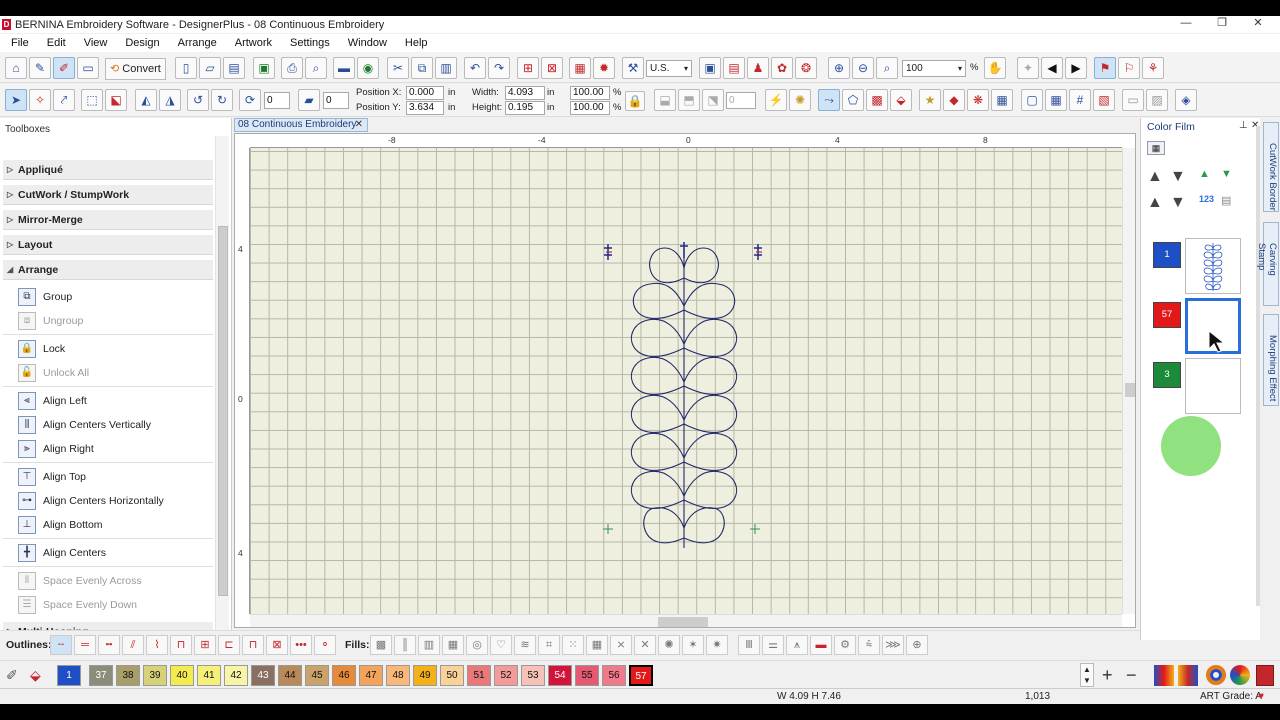  I want to click on hatch-icon: ▧, so click(1104, 100).